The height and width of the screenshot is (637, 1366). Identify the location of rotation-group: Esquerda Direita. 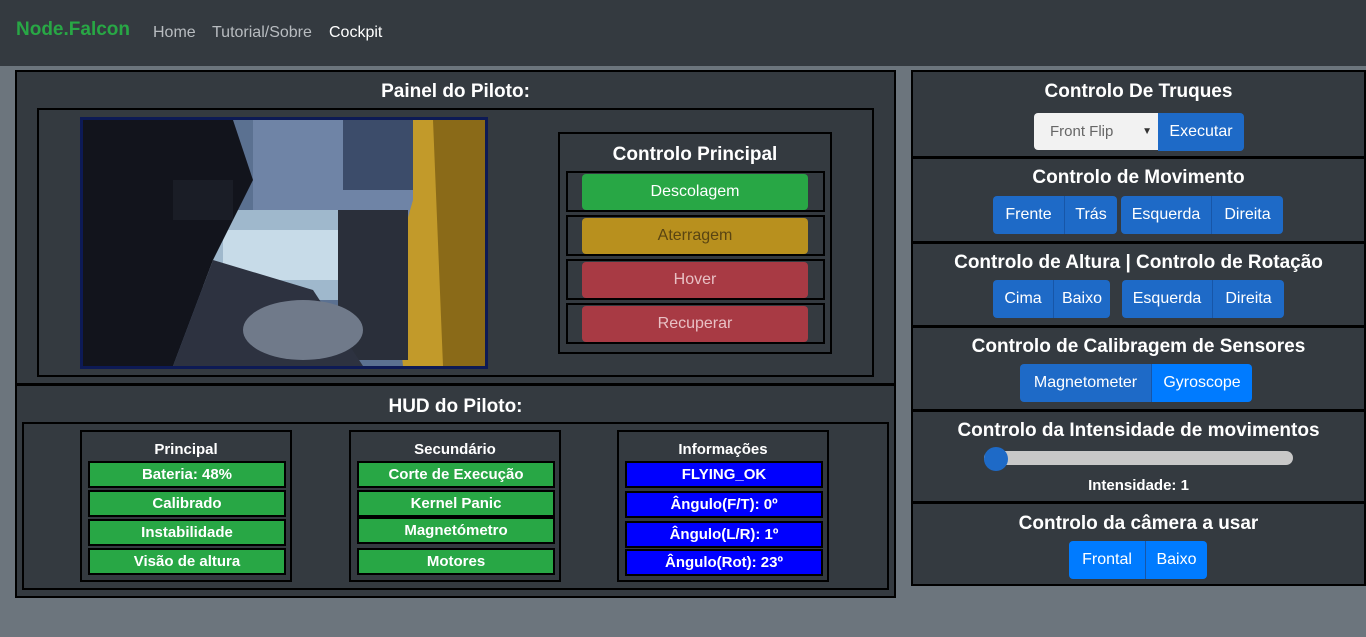
(1203, 299).